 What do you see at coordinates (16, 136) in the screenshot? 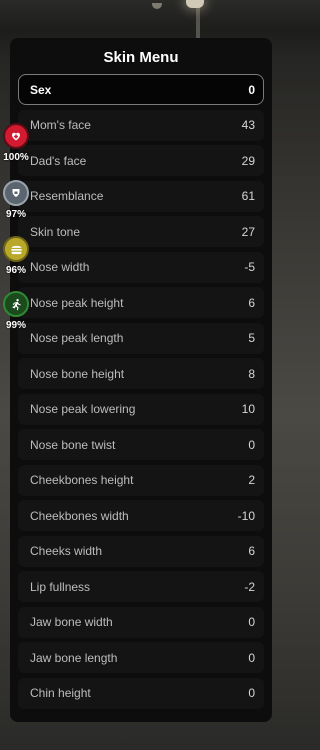
I see `heart-icon` at bounding box center [16, 136].